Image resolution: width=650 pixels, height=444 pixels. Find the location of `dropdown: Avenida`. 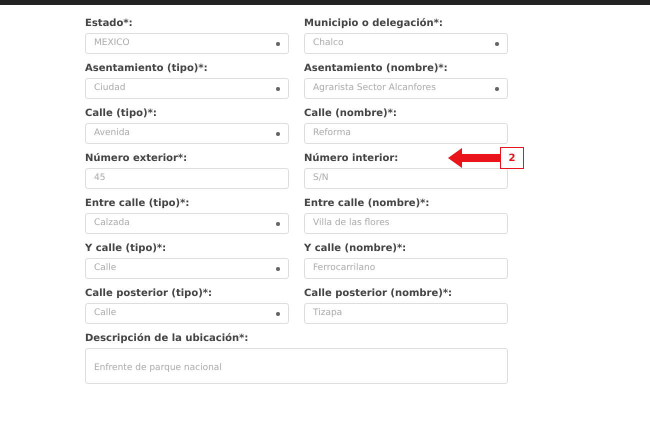

dropdown: Avenida is located at coordinates (187, 133).